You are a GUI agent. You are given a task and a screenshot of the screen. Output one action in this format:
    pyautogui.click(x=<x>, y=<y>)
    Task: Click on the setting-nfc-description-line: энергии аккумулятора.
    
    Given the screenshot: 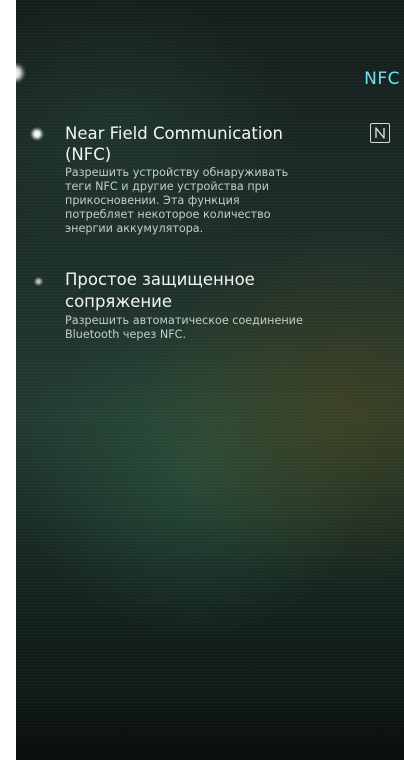 What is the action you would take?
    pyautogui.click(x=134, y=228)
    